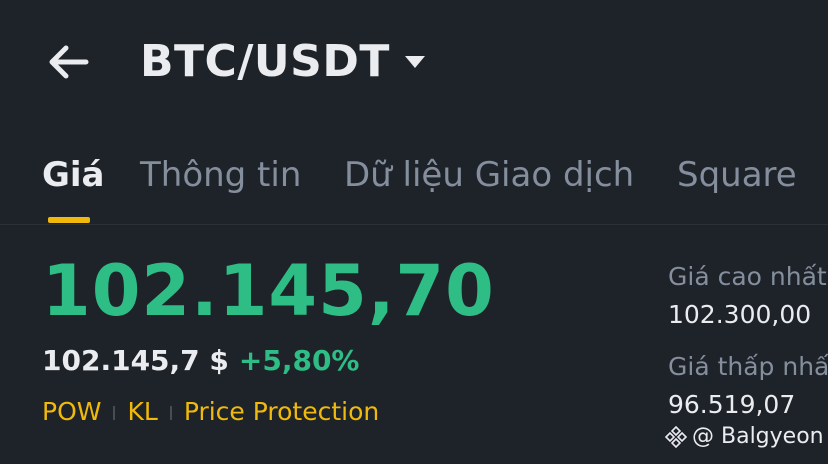 The image size is (828, 464). I want to click on tag-pow: POW, so click(71, 411).